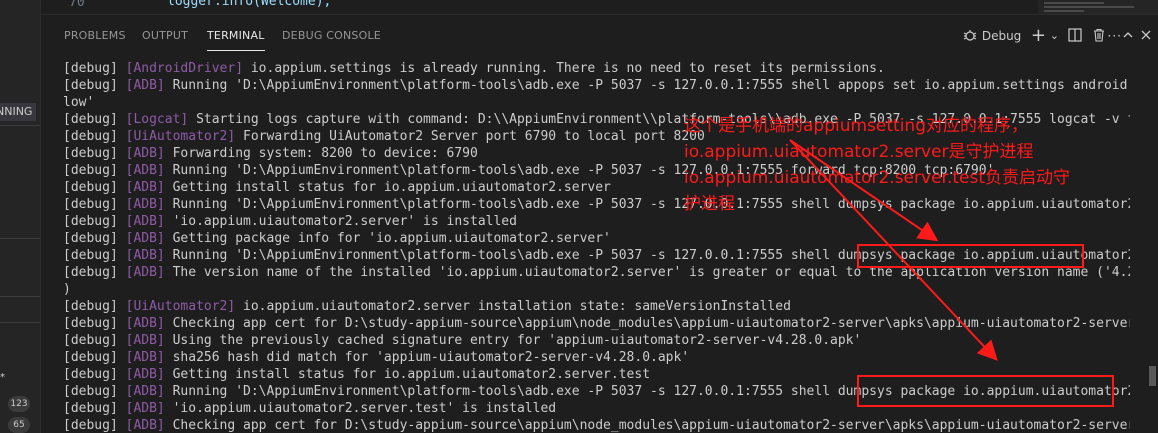 This screenshot has width=1158, height=433. What do you see at coordinates (79, 102) in the screenshot?
I see `log-message: low'` at bounding box center [79, 102].